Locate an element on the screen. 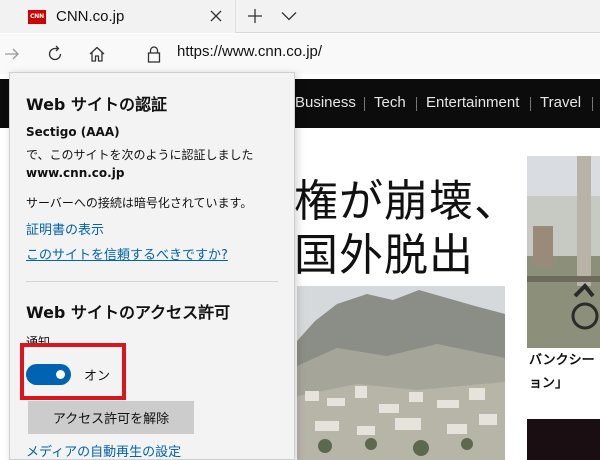 The width and height of the screenshot is (600, 460). new-tab-button is located at coordinates (255, 16).